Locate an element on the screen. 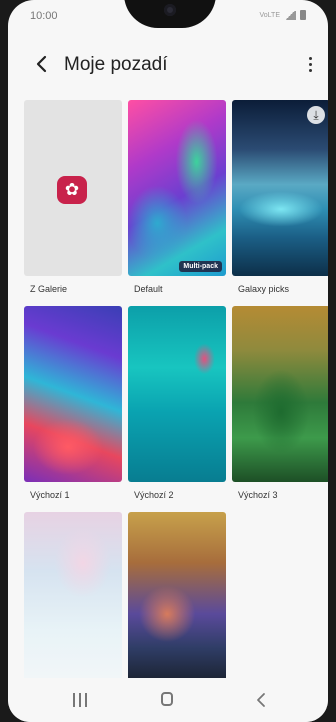  battery-icon is located at coordinates (303, 15).